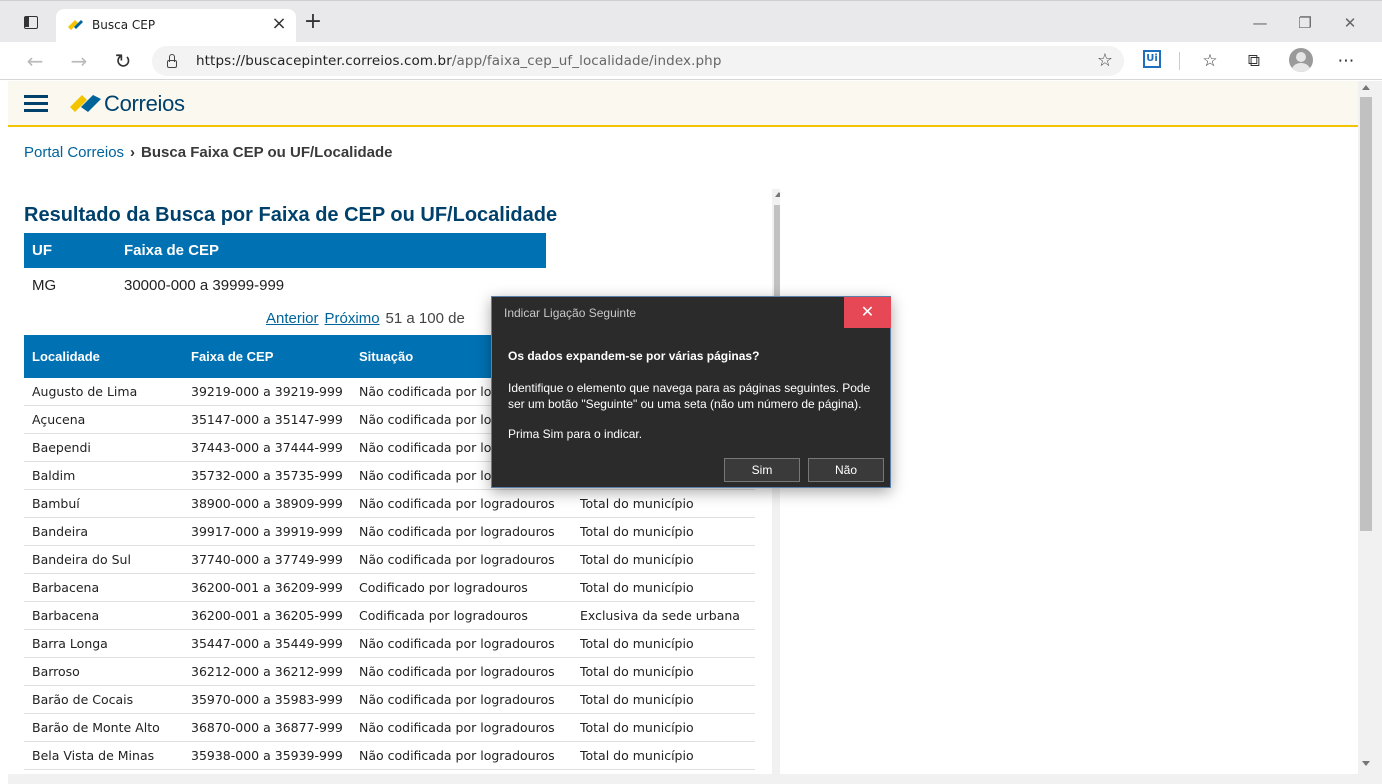  Describe the element at coordinates (634, 356) in the screenshot. I see `dialog-question: Os dados expandem-se por várias páginas?` at that location.